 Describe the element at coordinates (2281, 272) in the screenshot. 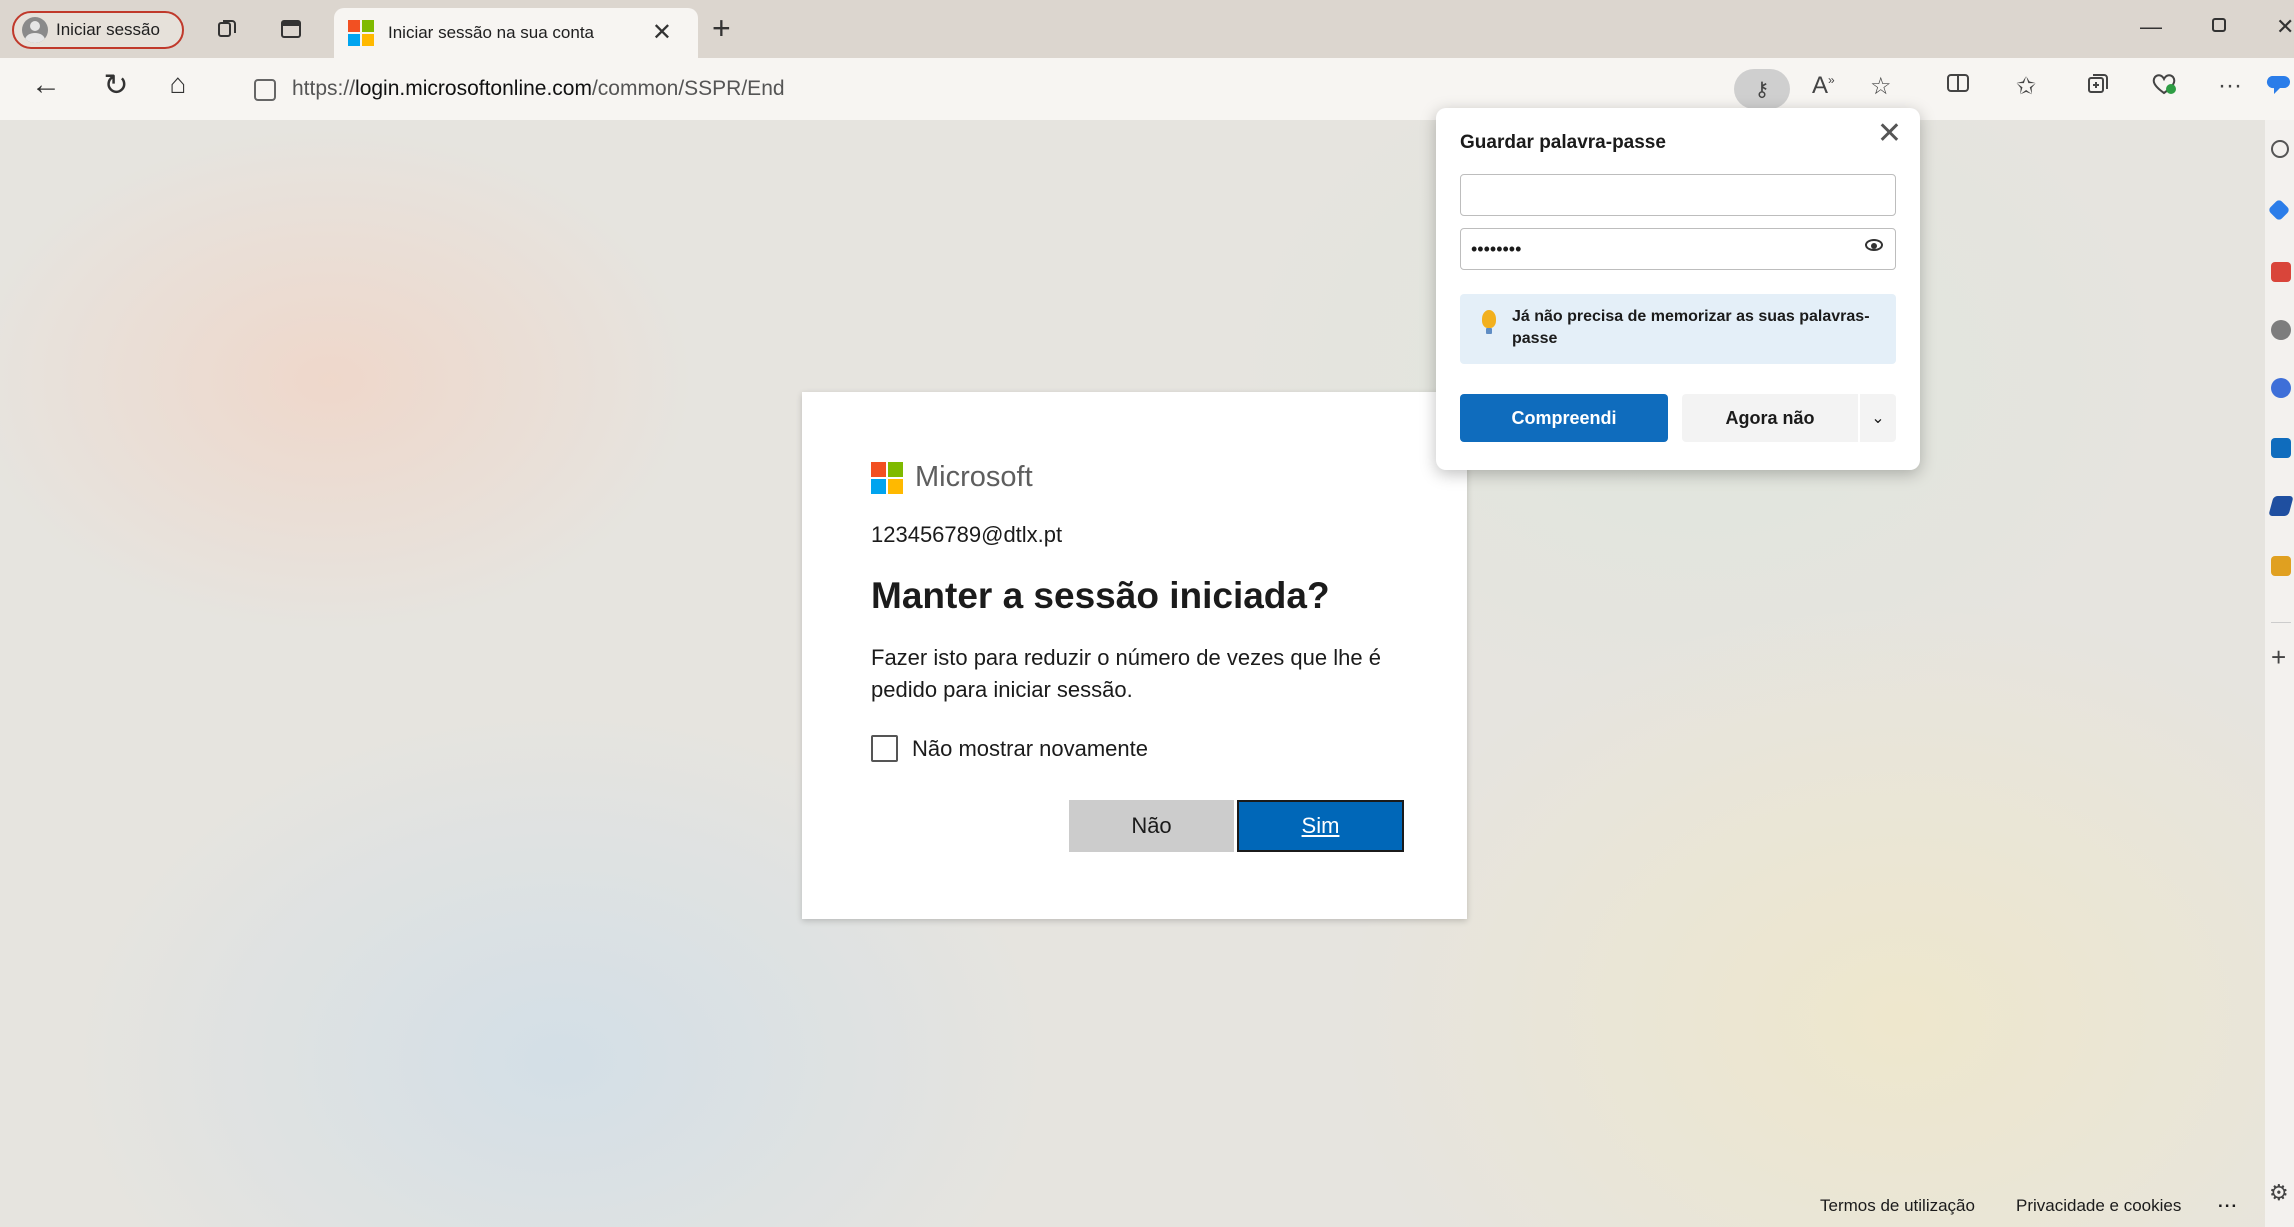

I see `shopping-icon` at that location.